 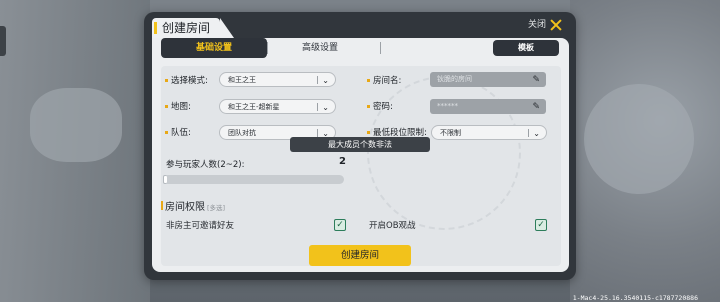 I want to click on multi-select-tag: [多选], so click(x=216, y=208).